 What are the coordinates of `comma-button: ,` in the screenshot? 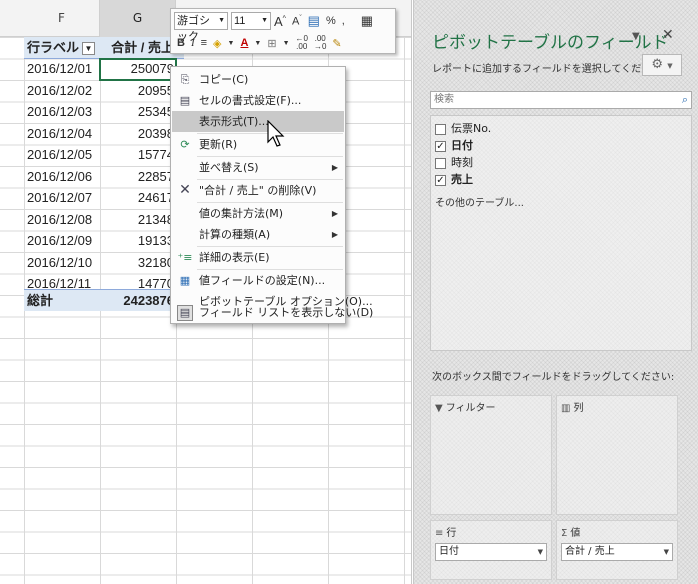 It's located at (343, 21).